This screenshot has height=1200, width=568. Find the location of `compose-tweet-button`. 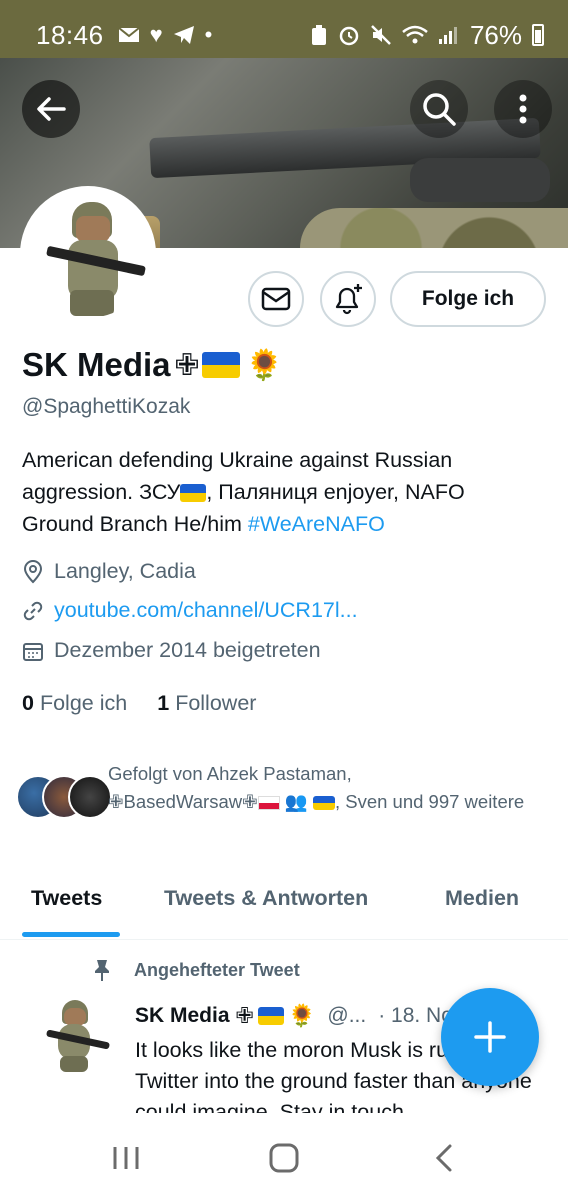

compose-tweet-button is located at coordinates (490, 1037).